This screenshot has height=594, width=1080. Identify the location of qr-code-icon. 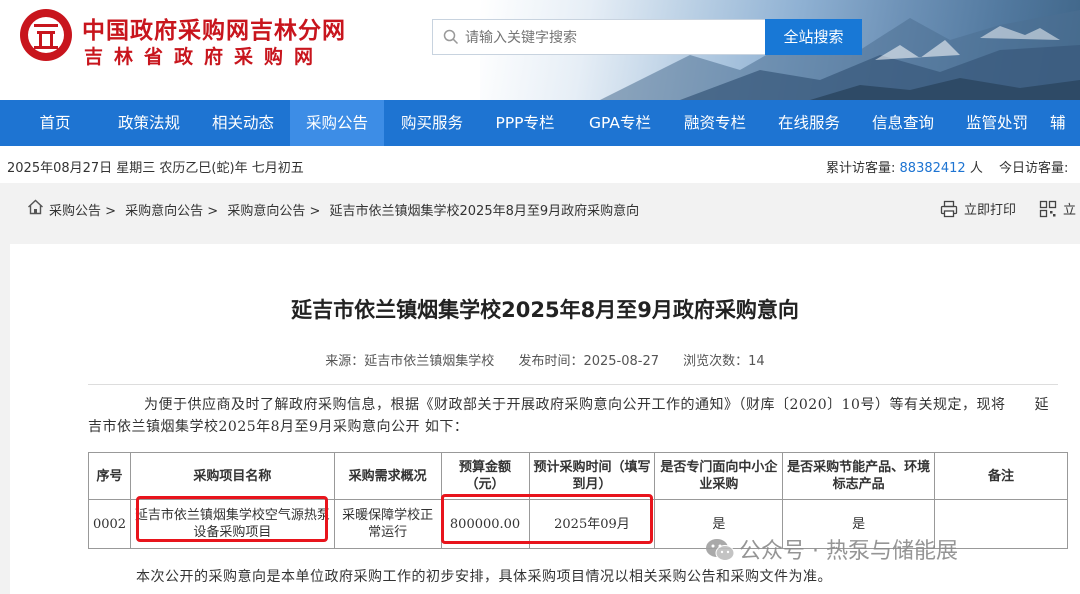
(1048, 209).